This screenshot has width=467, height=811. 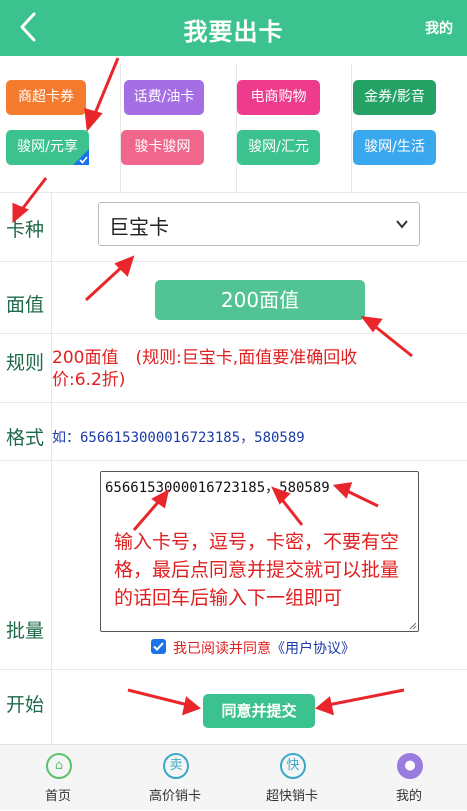 I want to click on agree-text: 我已阅读并同意, so click(x=222, y=649).